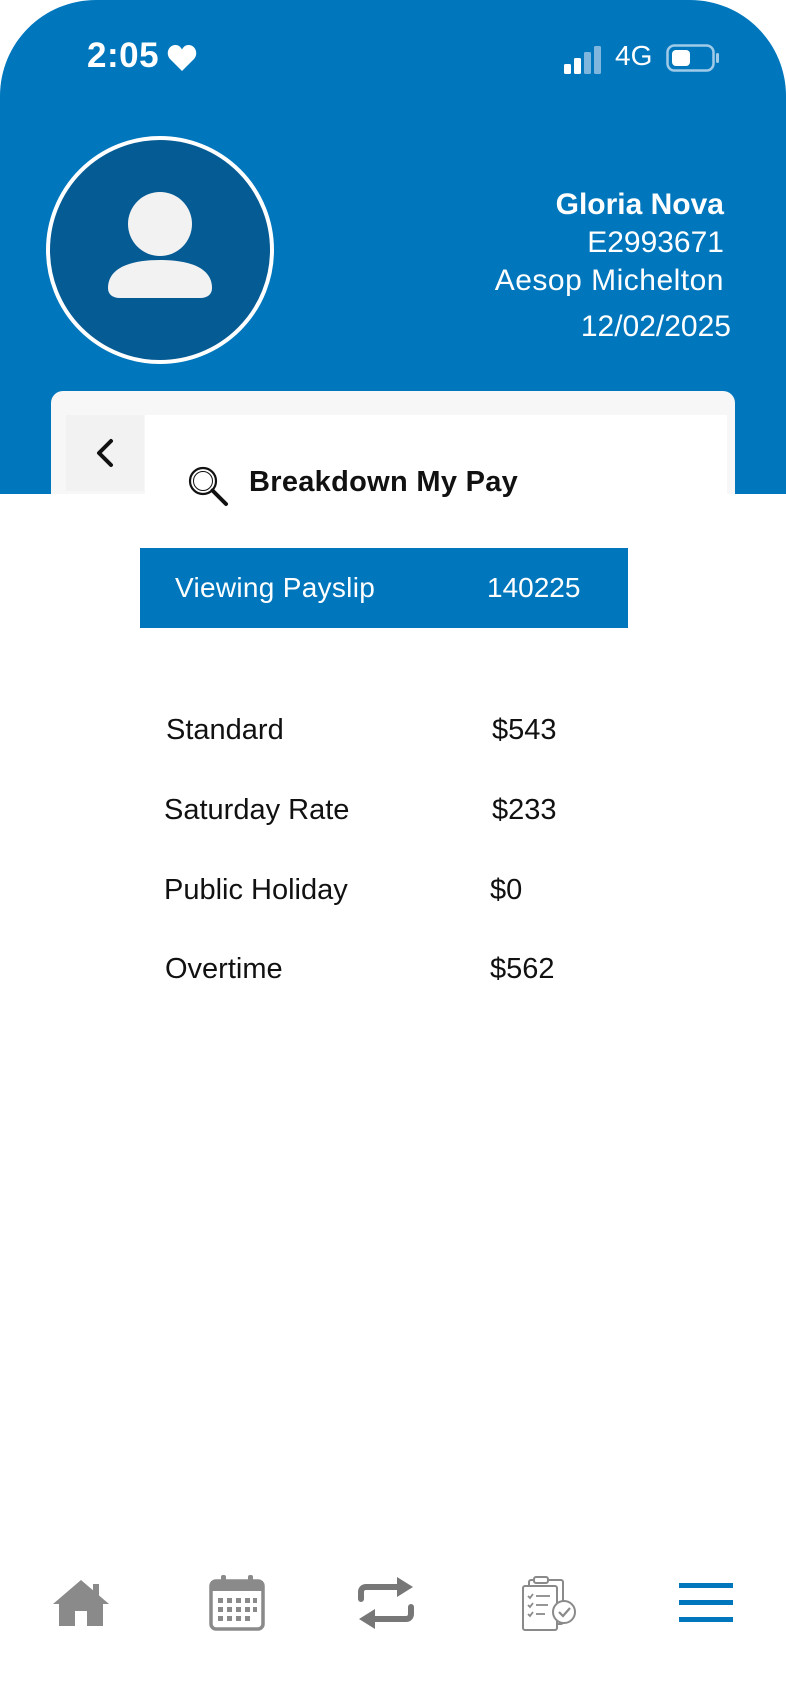  I want to click on chevron-left-icon, so click(105, 453).